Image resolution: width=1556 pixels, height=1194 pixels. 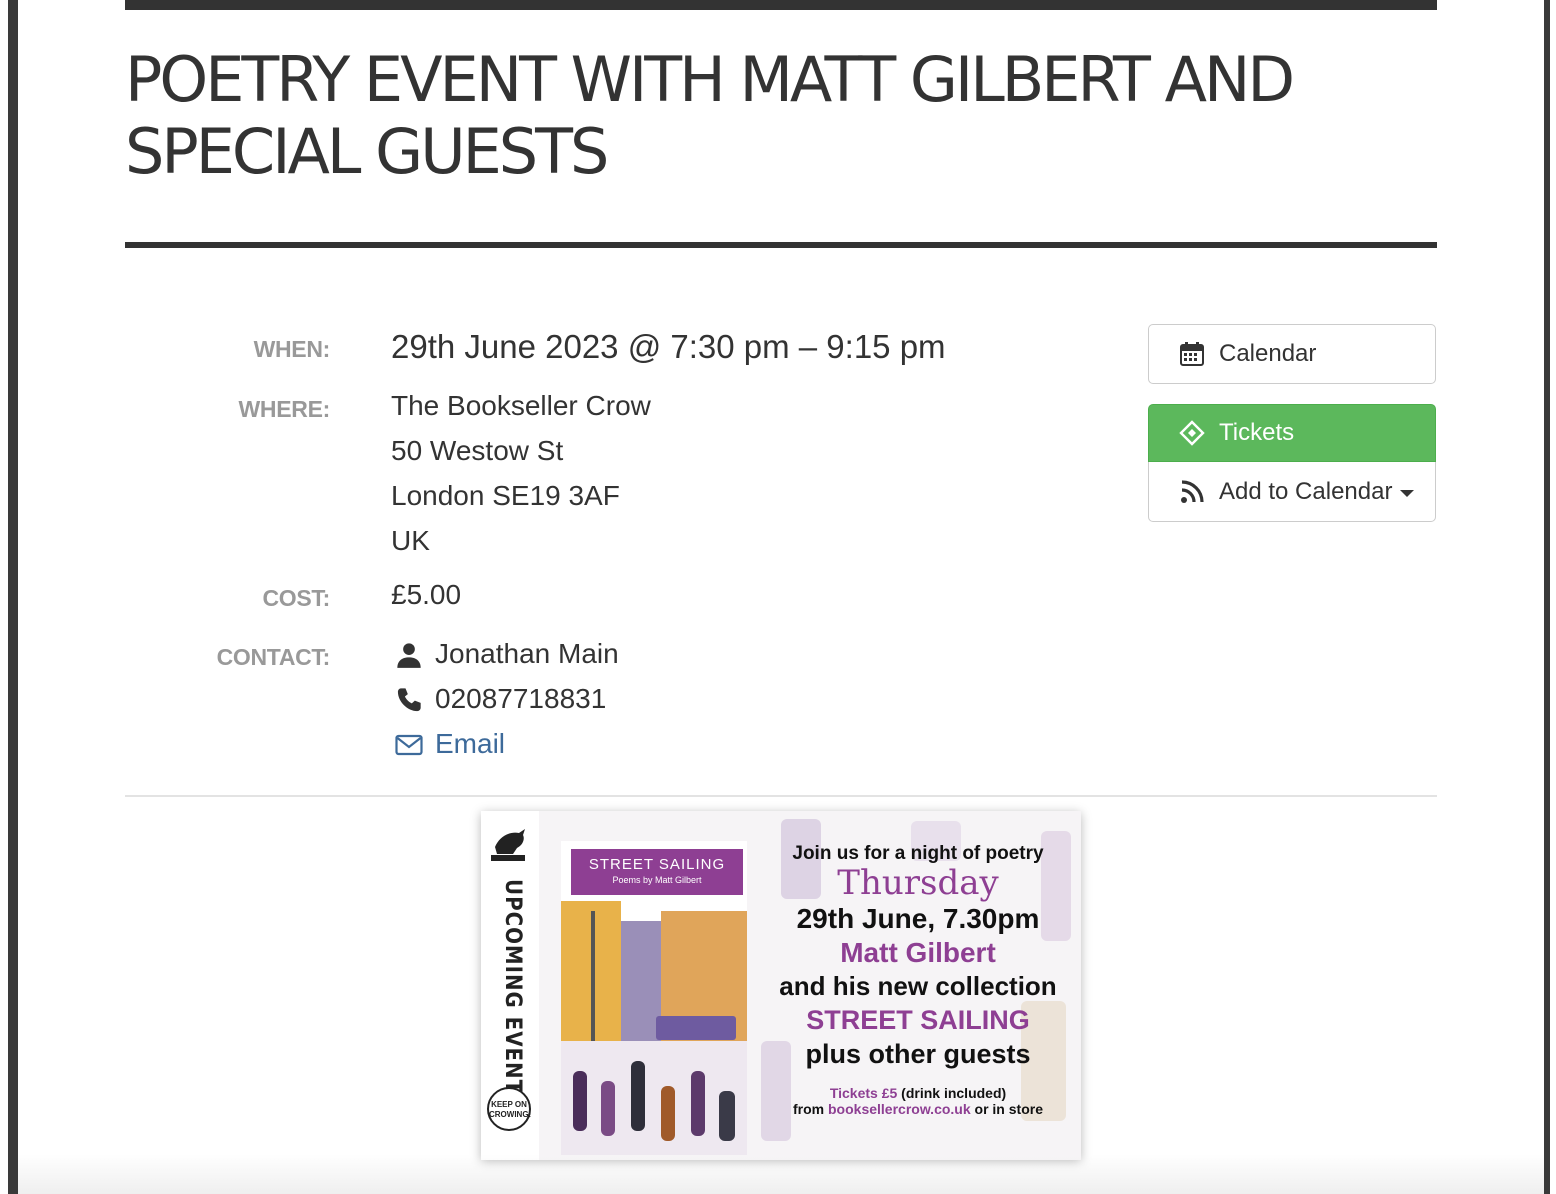 What do you see at coordinates (918, 952) in the screenshot?
I see `poster-line-poet: Matt Gilbert` at bounding box center [918, 952].